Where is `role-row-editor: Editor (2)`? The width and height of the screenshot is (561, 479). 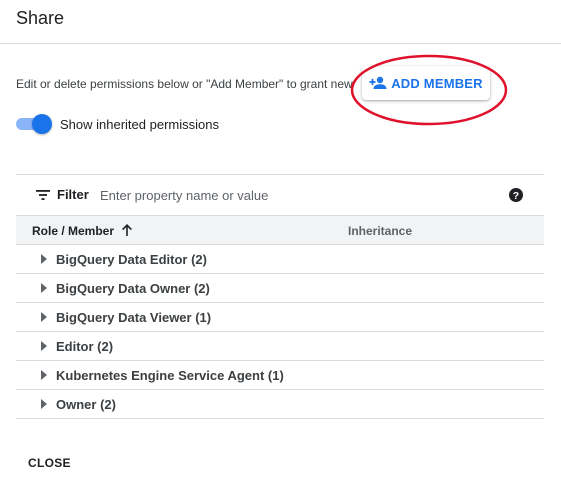
role-row-editor: Editor (2) is located at coordinates (280, 346).